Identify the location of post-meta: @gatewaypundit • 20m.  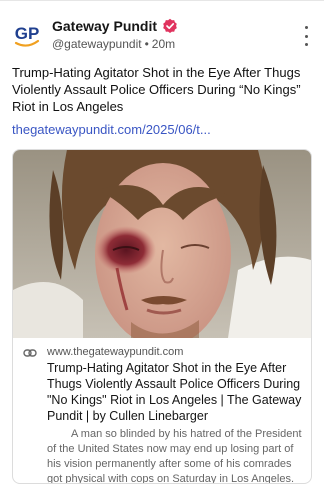
(113, 44).